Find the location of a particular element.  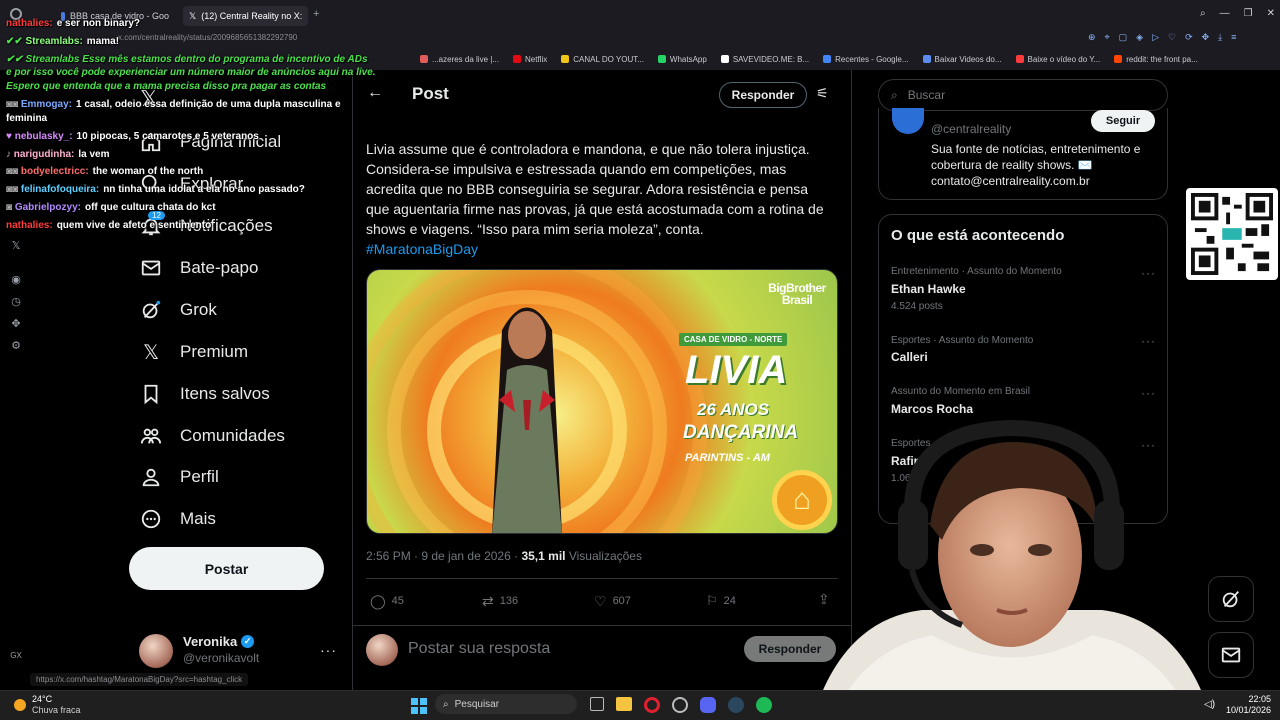

chat-badge-icon: ✔✔ is located at coordinates (16, 59).